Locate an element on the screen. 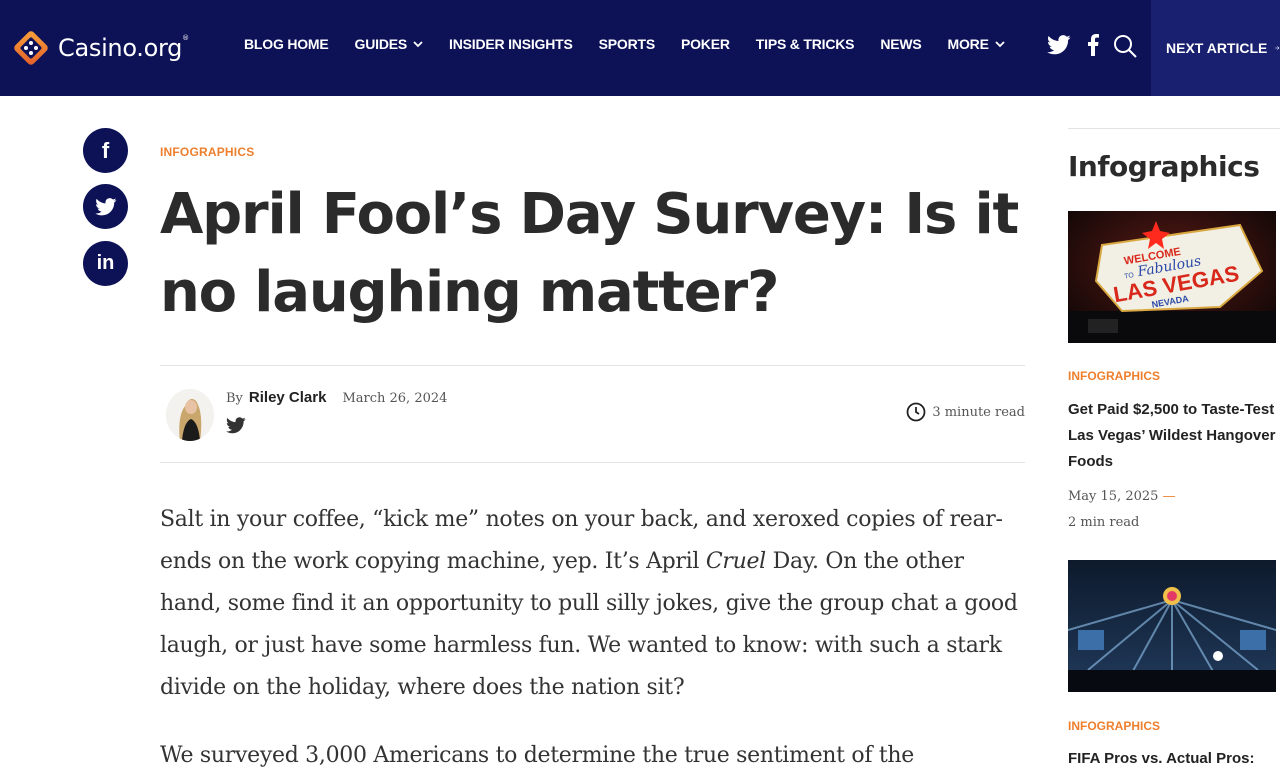  nav-poker: POKER is located at coordinates (705, 44).